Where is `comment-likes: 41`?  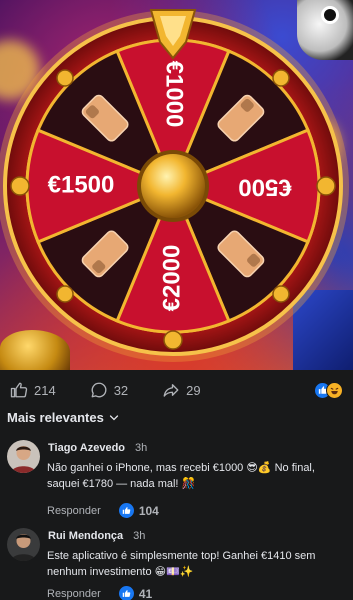 comment-likes: 41 is located at coordinates (145, 593).